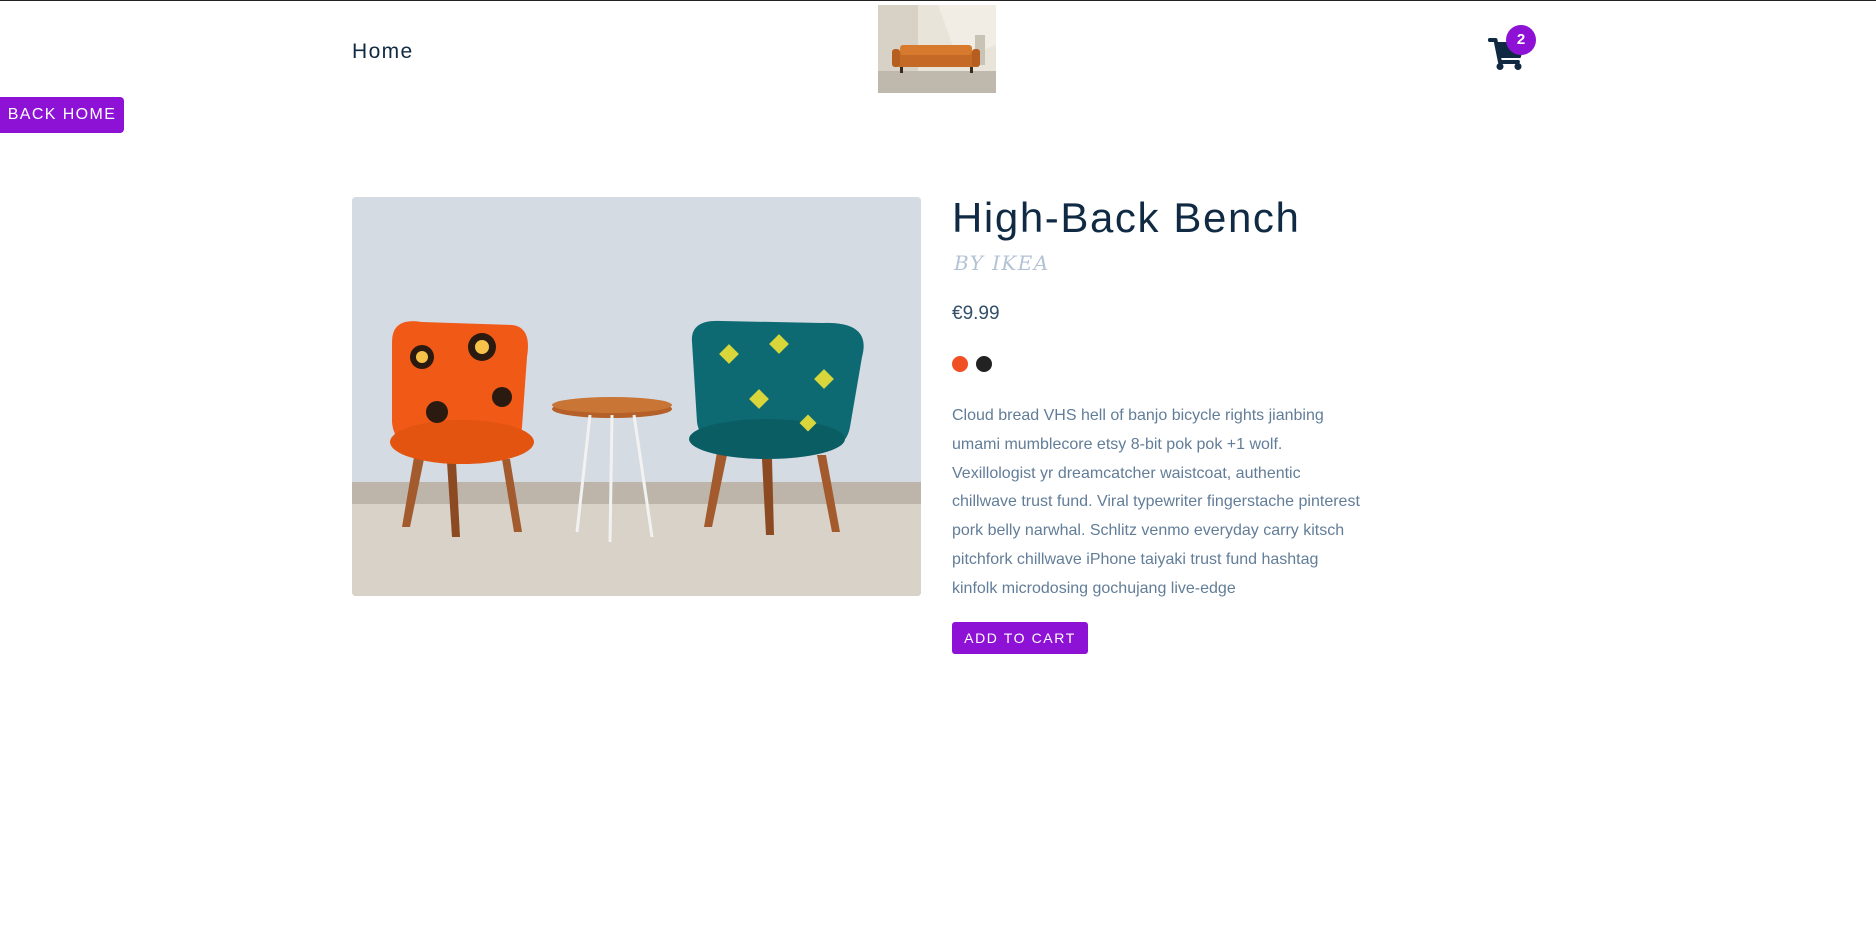 This screenshot has height=936, width=1876. Describe the element at coordinates (1020, 638) in the screenshot. I see `add-to-cart-button: add to cart` at that location.